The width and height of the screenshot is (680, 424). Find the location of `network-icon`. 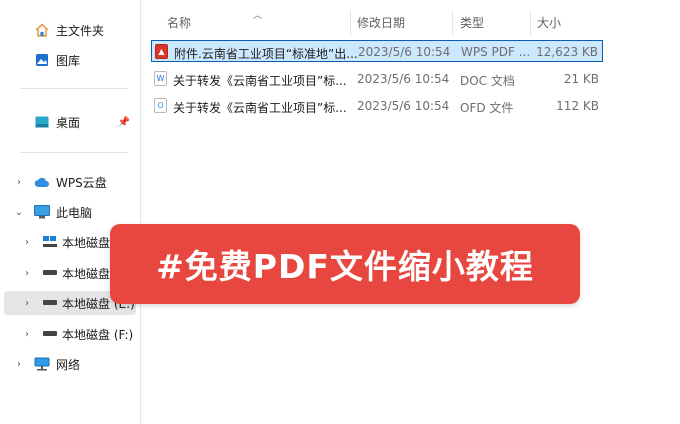

network-icon is located at coordinates (42, 364).